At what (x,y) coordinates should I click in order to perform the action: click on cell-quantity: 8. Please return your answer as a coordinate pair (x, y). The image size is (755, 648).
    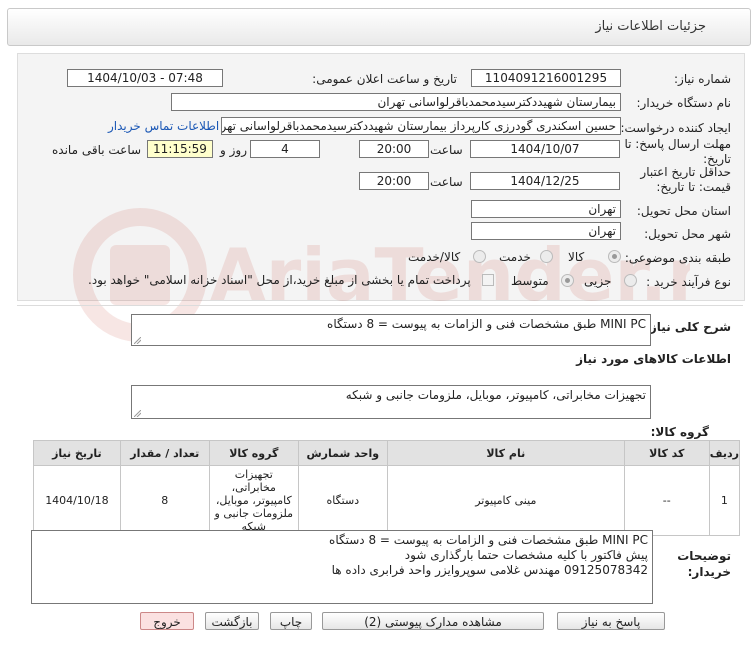
    Looking at the image, I should click on (164, 500).